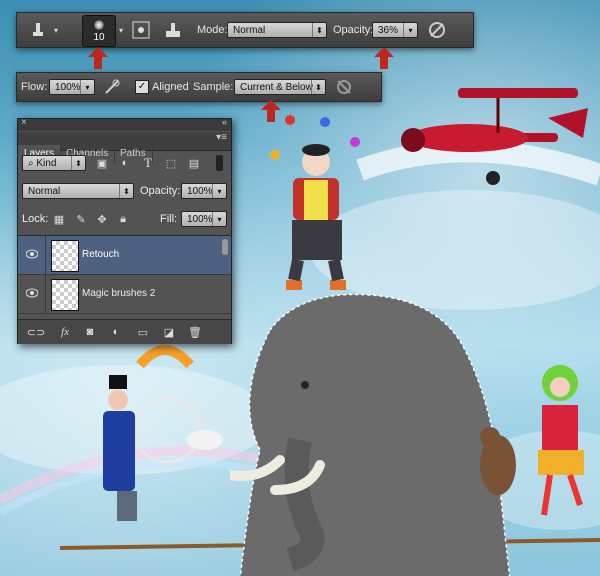 Image resolution: width=600 pixels, height=576 pixels. I want to click on biplane-image, so click(494, 136).